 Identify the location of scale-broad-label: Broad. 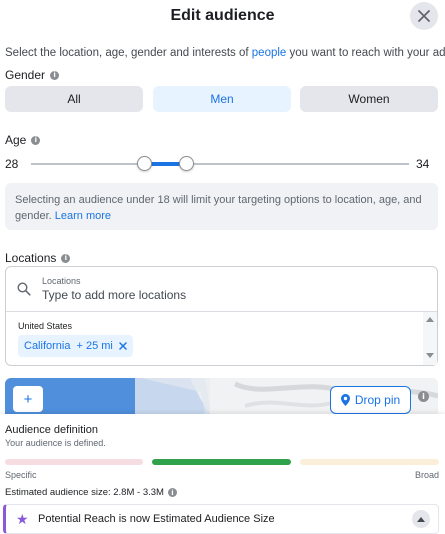
(427, 475).